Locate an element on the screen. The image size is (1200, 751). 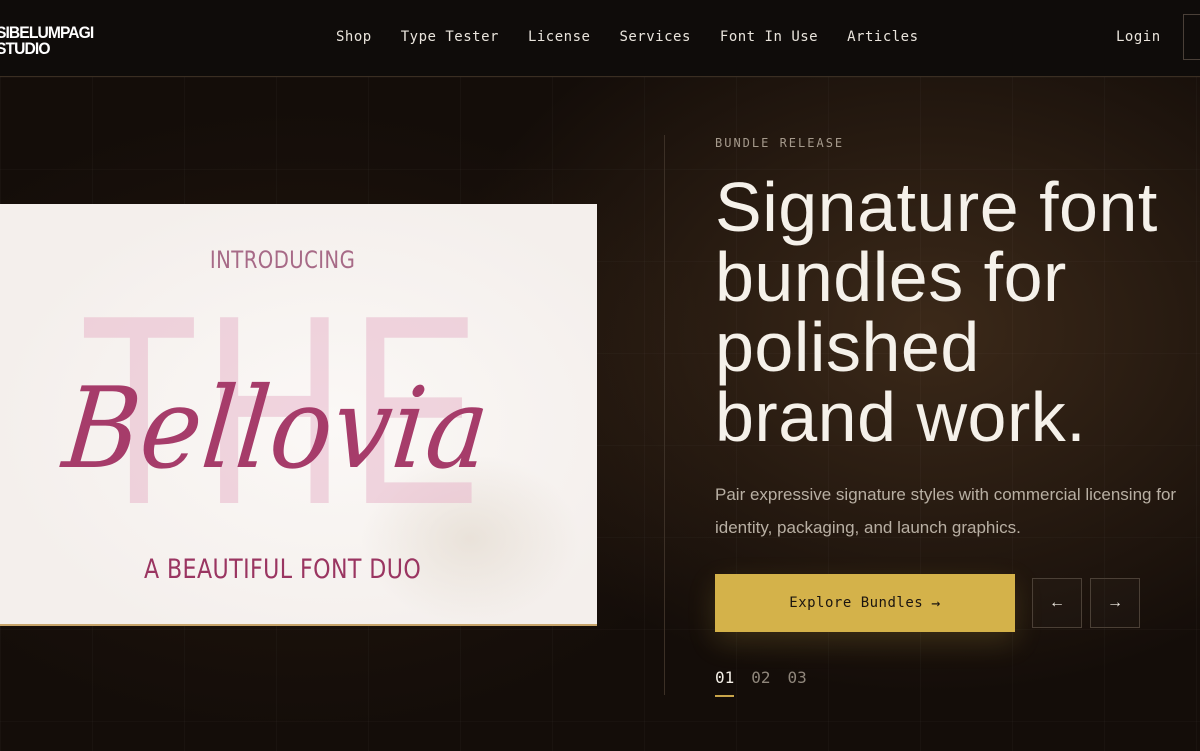
slide-pager: 01 02 03 is located at coordinates (769, 682).